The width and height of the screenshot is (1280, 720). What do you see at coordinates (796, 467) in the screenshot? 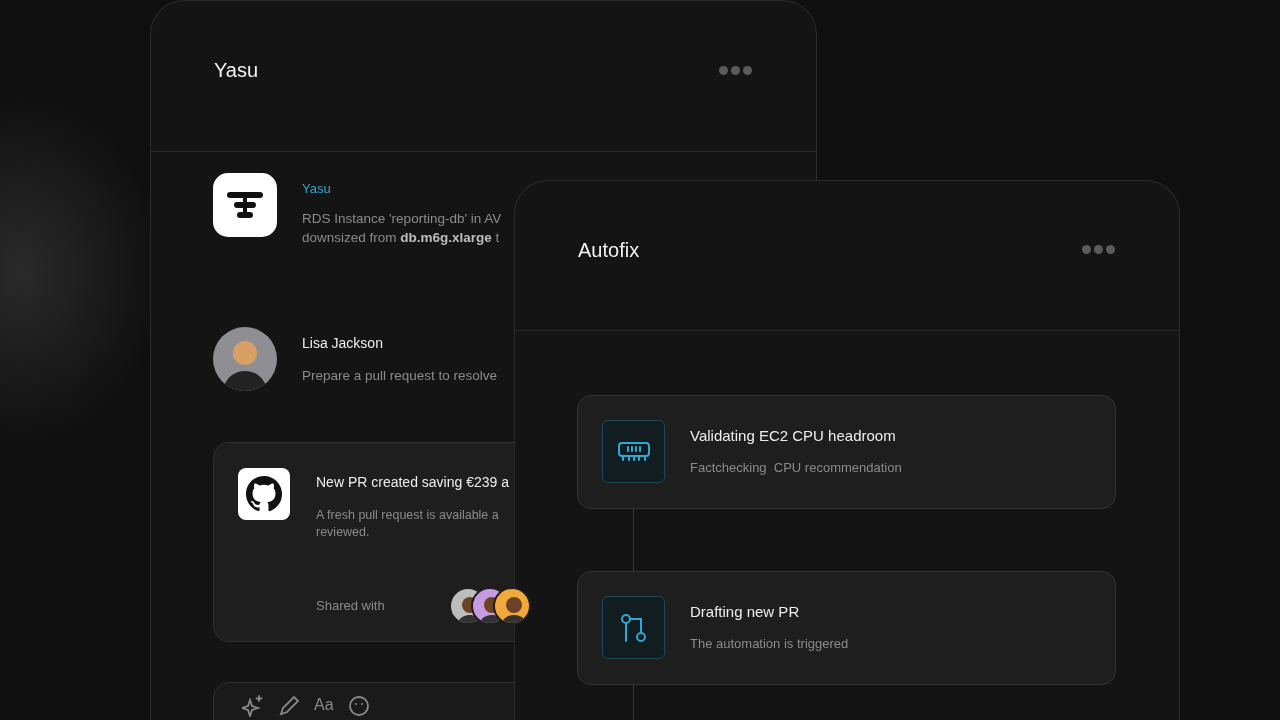
I see `step-subtitle: Factchecking CPU recommendation` at bounding box center [796, 467].